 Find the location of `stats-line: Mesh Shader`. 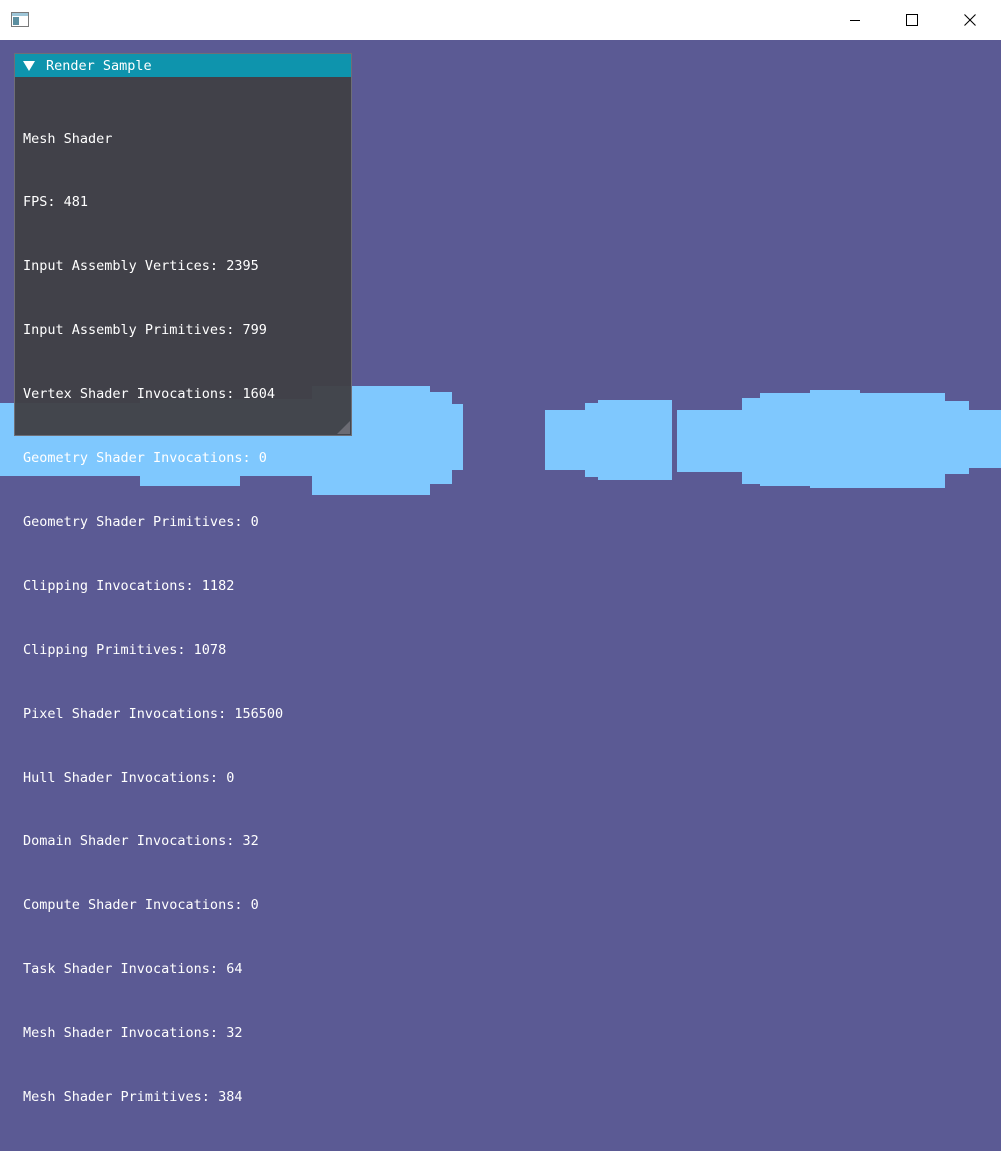

stats-line: Mesh Shader is located at coordinates (68, 138).